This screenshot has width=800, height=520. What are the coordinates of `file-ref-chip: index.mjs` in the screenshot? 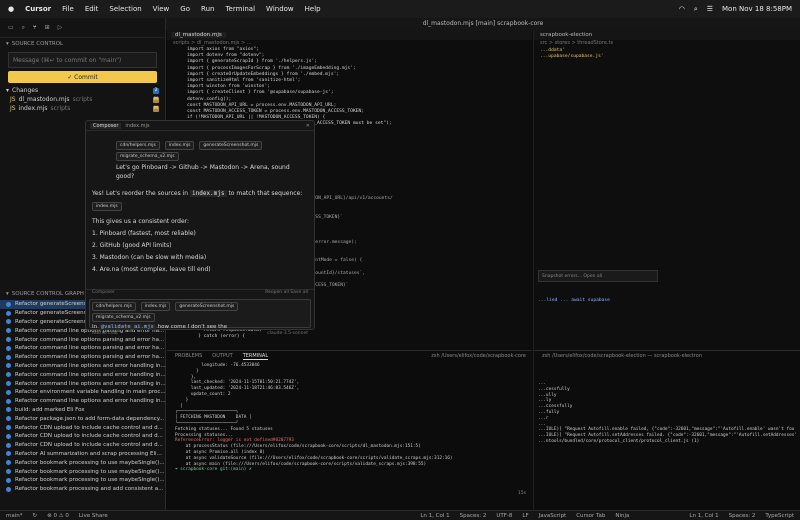 It's located at (107, 206).